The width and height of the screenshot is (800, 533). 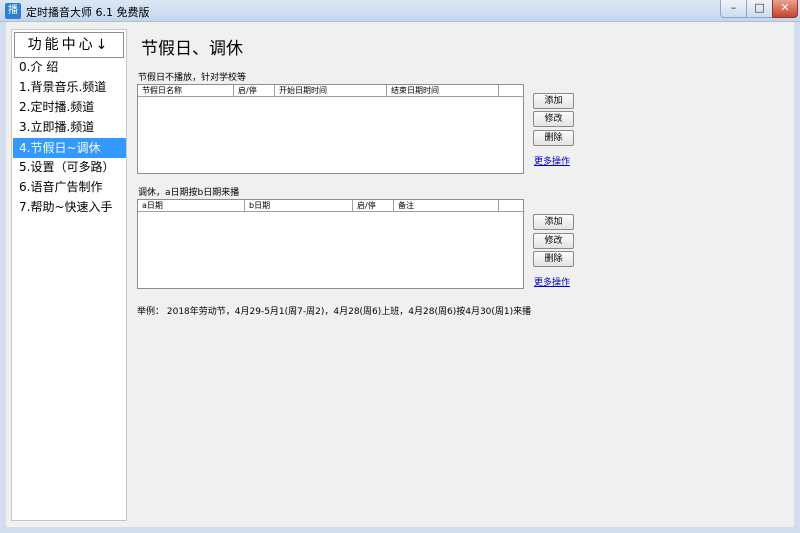 I want to click on column-header-a-date: a日期, so click(x=191, y=205).